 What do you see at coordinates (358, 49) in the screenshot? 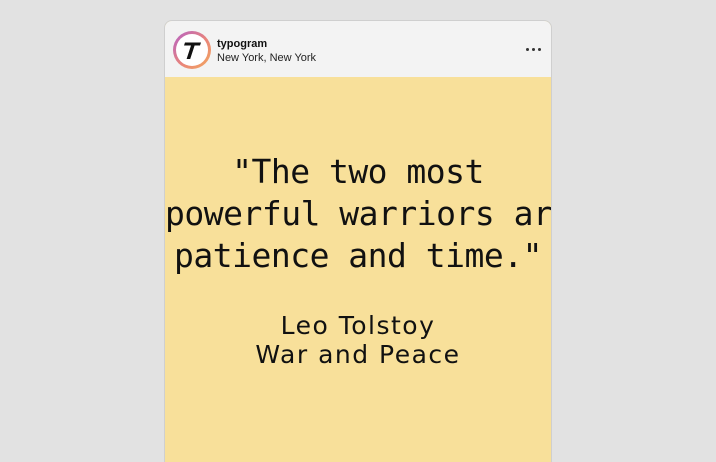
I see `post-header: typogram New York, New York` at bounding box center [358, 49].